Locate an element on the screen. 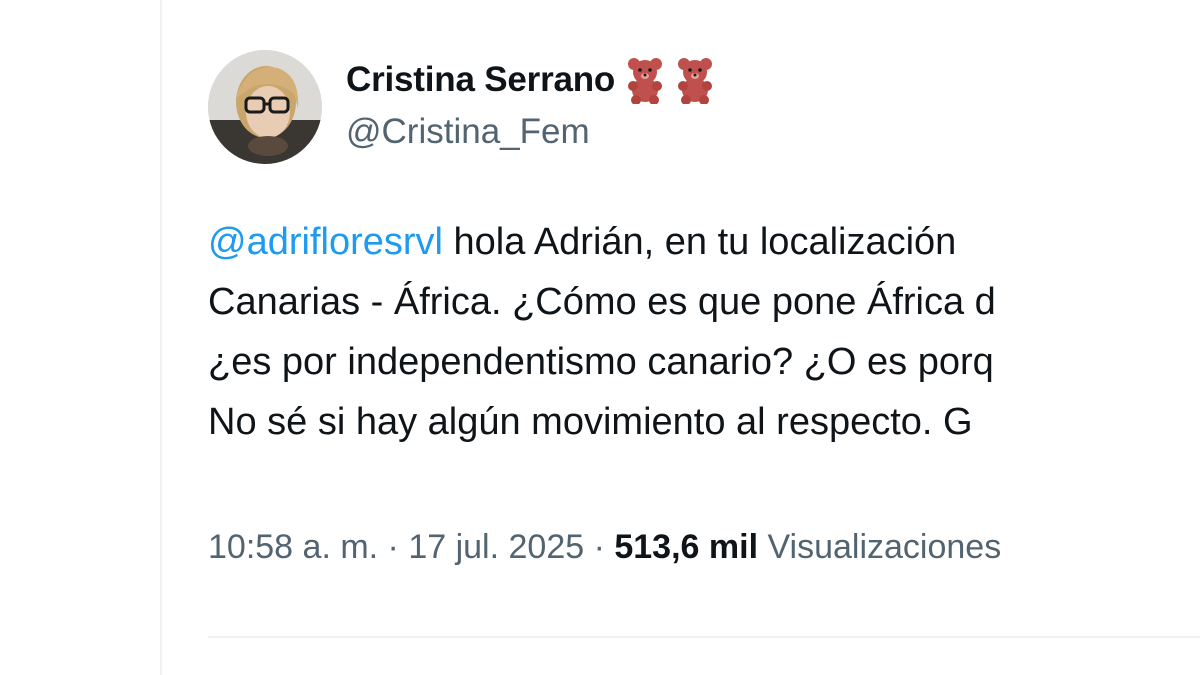  user-handle: @Cristina_Fem is located at coordinates (530, 132).